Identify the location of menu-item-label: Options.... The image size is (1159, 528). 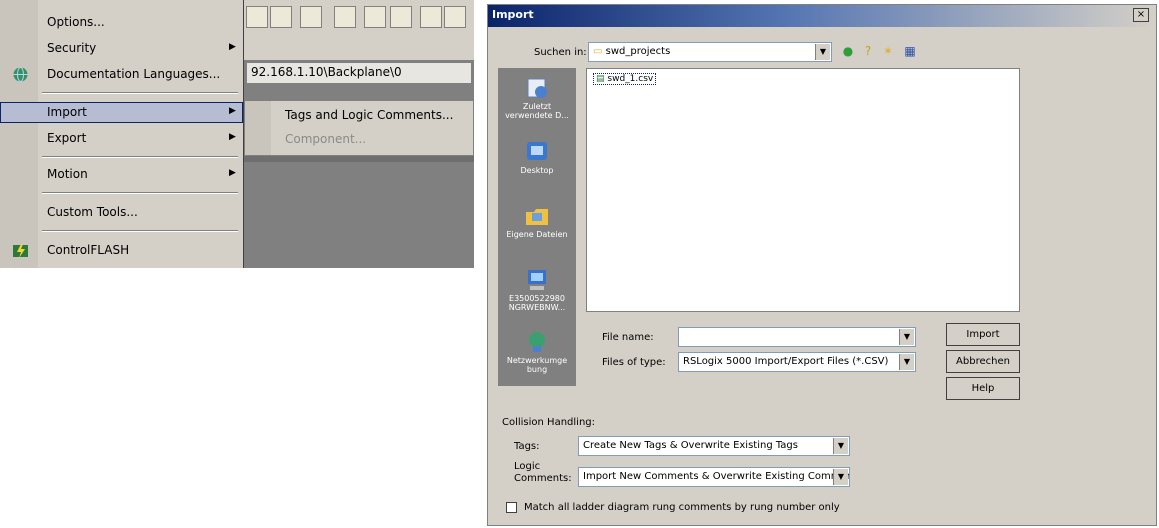
(76, 22).